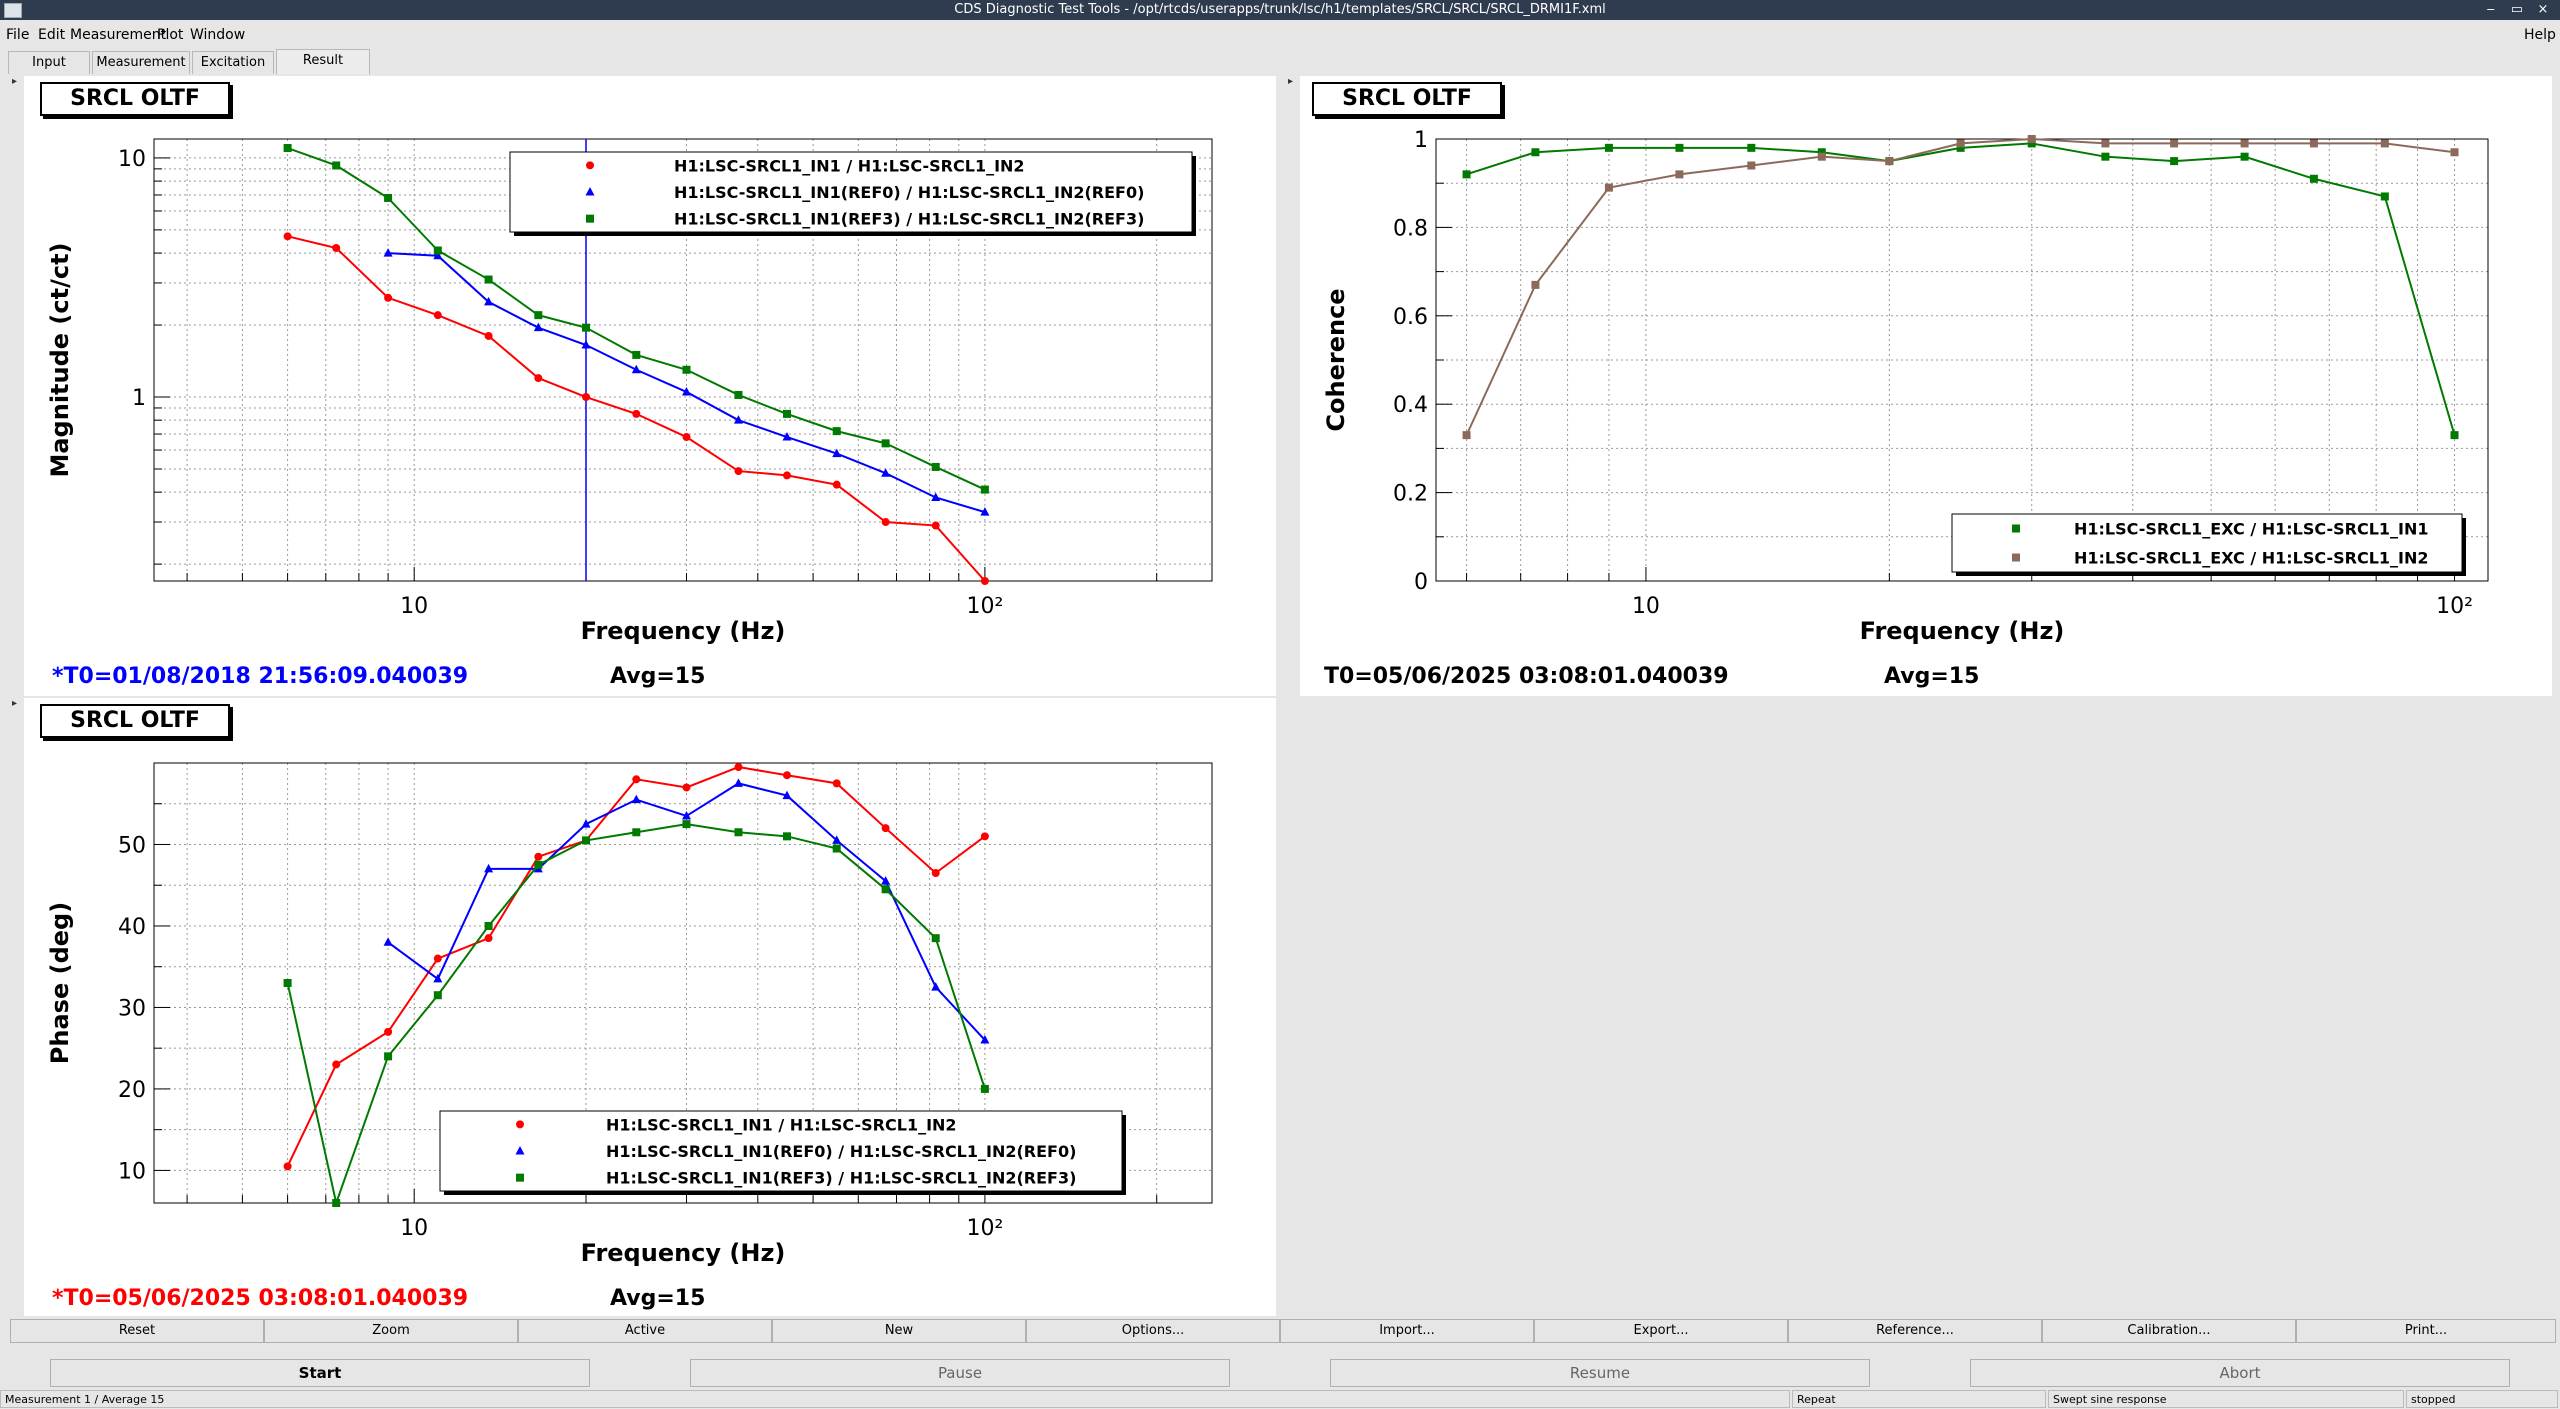 This screenshot has width=2560, height=1409. What do you see at coordinates (1919, 1399) in the screenshot?
I see `status-repeat: Repeat` at bounding box center [1919, 1399].